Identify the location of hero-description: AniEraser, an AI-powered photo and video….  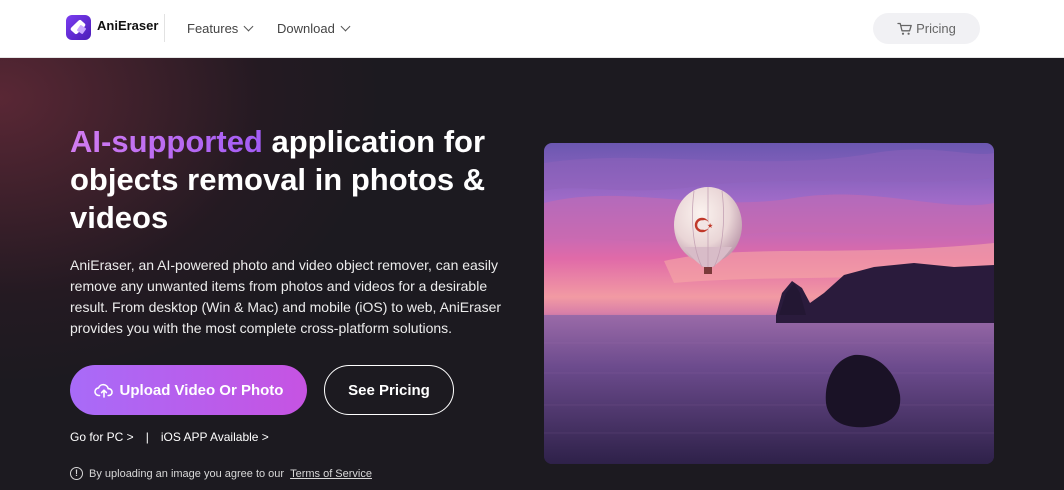
(286, 296).